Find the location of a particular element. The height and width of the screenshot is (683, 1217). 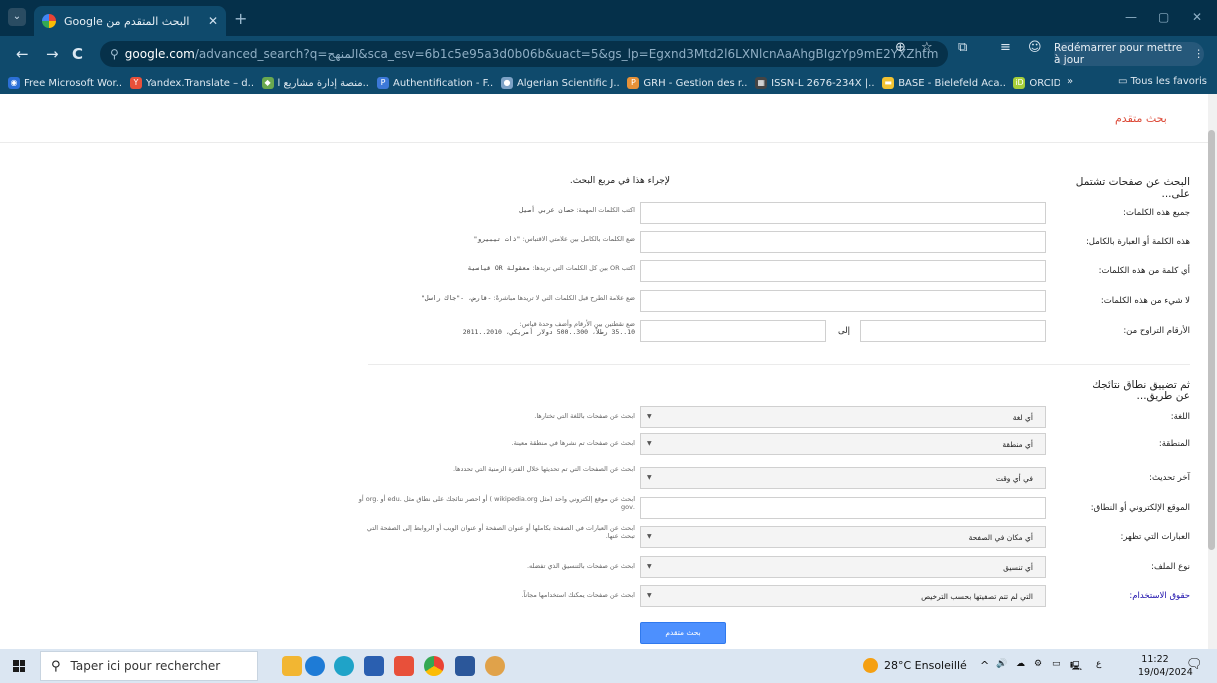

filter-dropdown: في أي وقت ▼ is located at coordinates (843, 478).